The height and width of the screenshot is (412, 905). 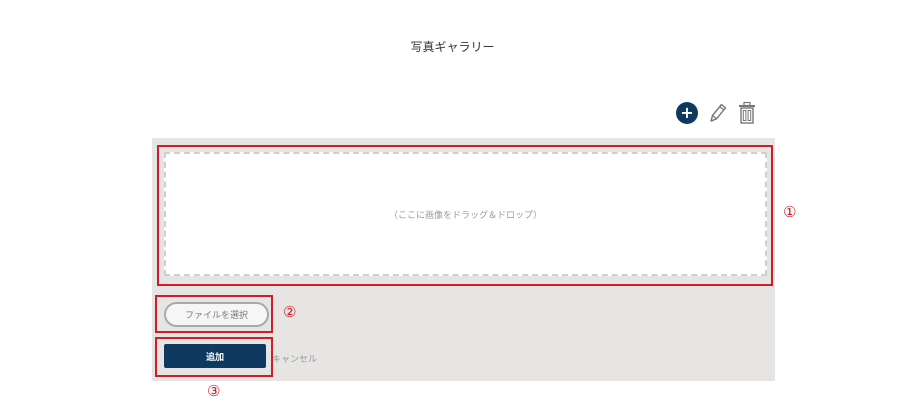 I want to click on pencil-icon, so click(x=717, y=113).